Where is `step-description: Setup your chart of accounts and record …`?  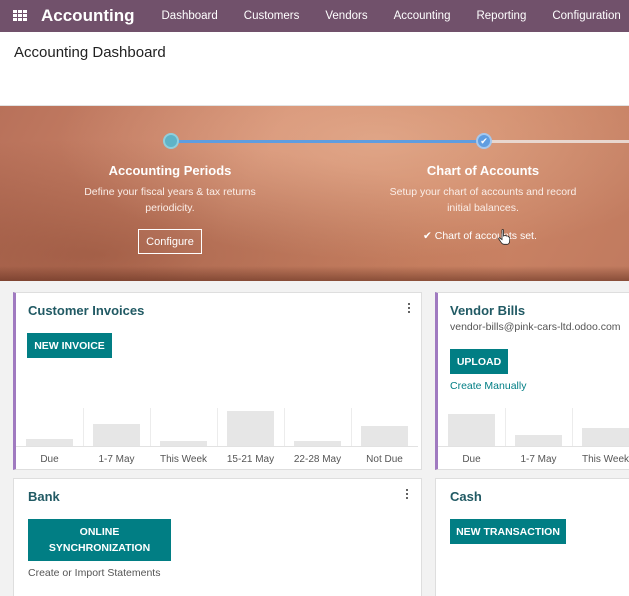 step-description: Setup your chart of accounts and record … is located at coordinates (483, 200).